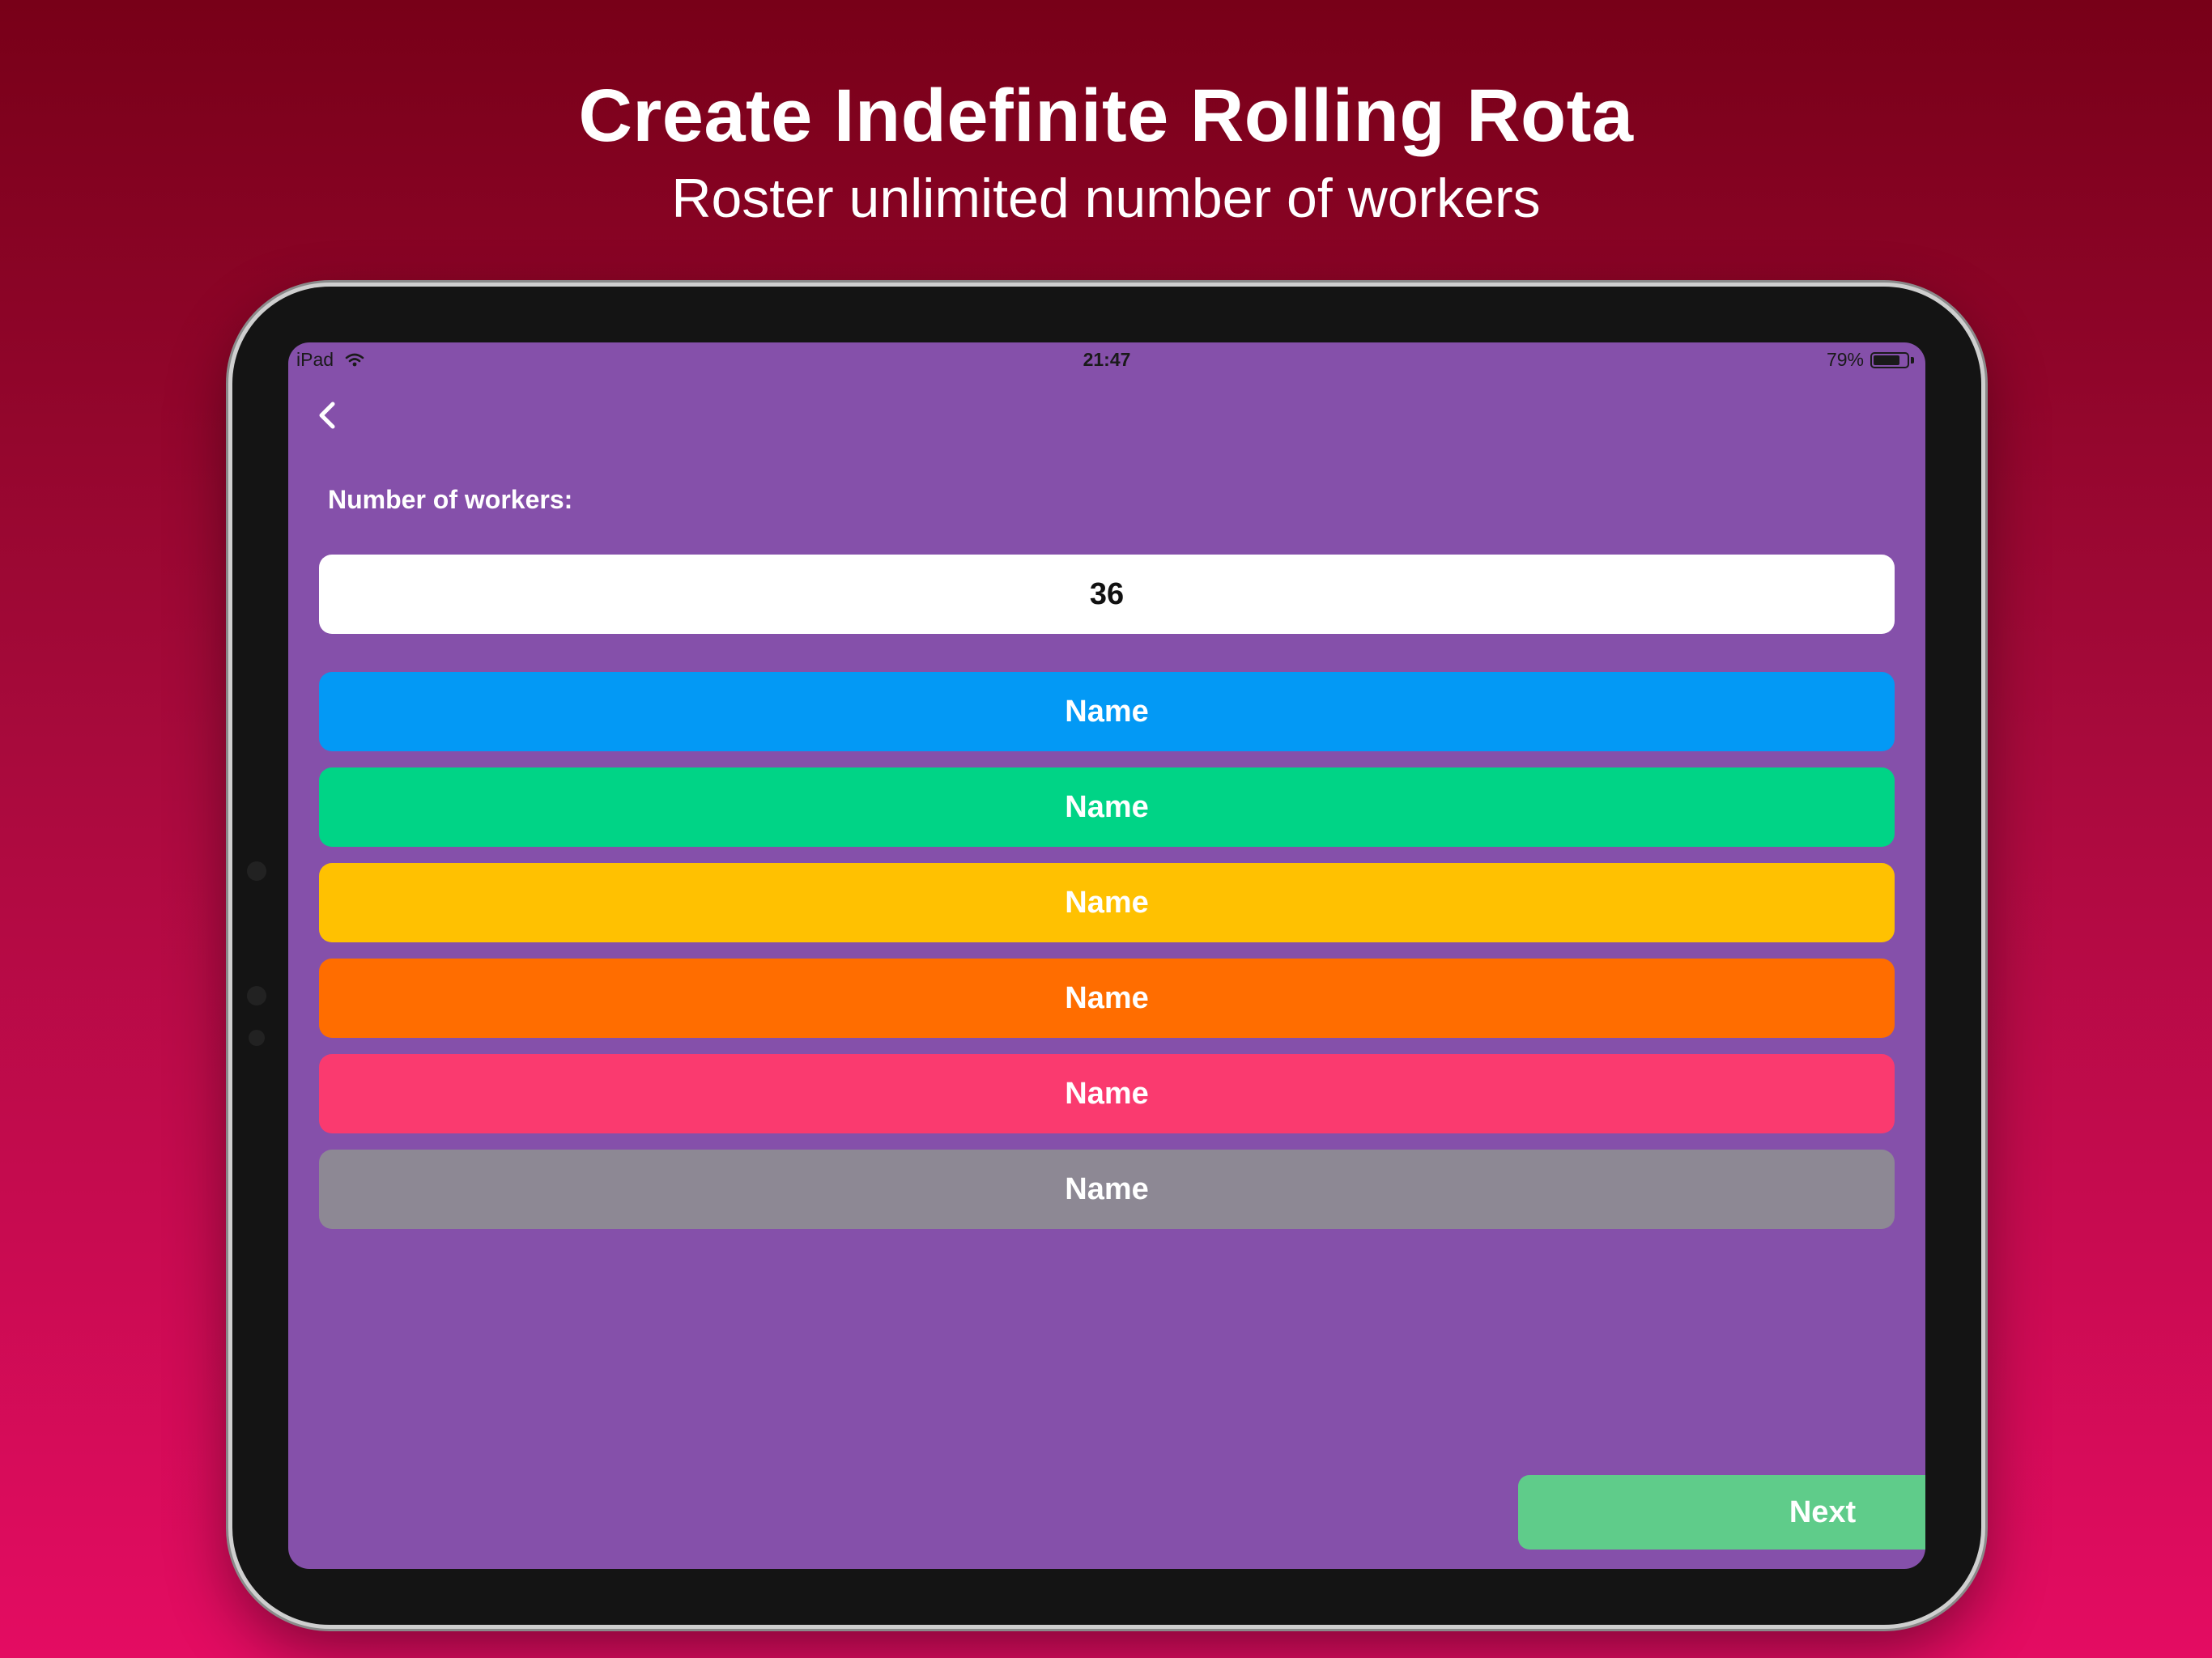 Image resolution: width=2212 pixels, height=1658 pixels. I want to click on battery-tip, so click(1913, 359).